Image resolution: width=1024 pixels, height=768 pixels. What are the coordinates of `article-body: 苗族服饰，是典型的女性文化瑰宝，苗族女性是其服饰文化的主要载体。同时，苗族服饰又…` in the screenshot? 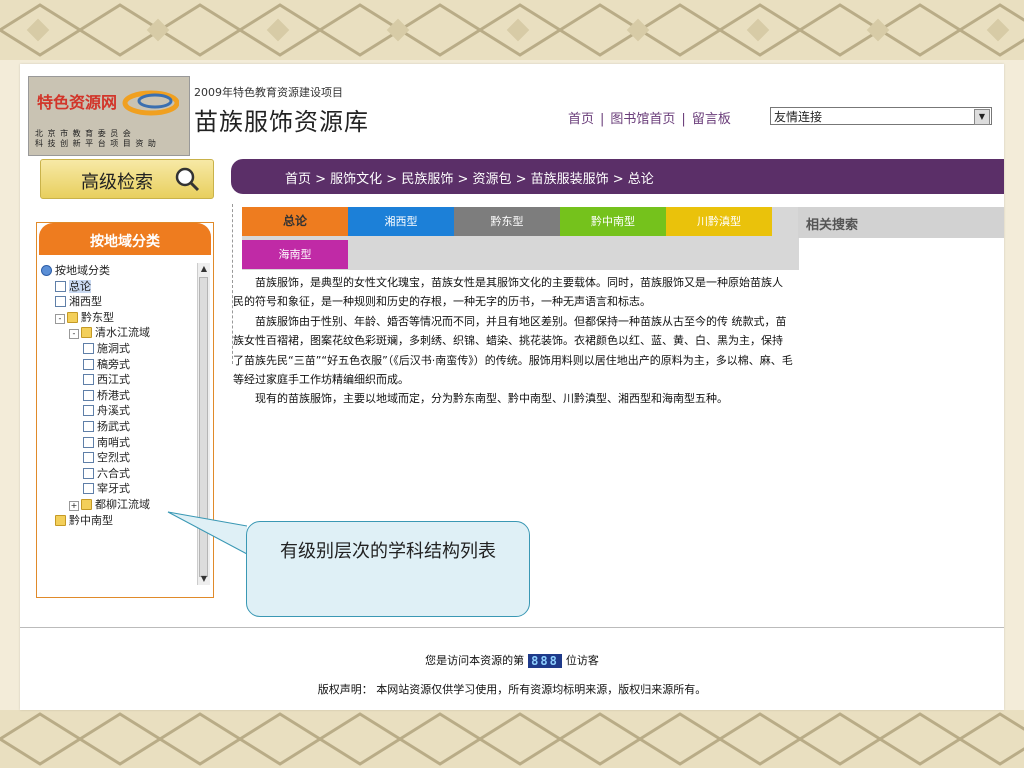 It's located at (513, 341).